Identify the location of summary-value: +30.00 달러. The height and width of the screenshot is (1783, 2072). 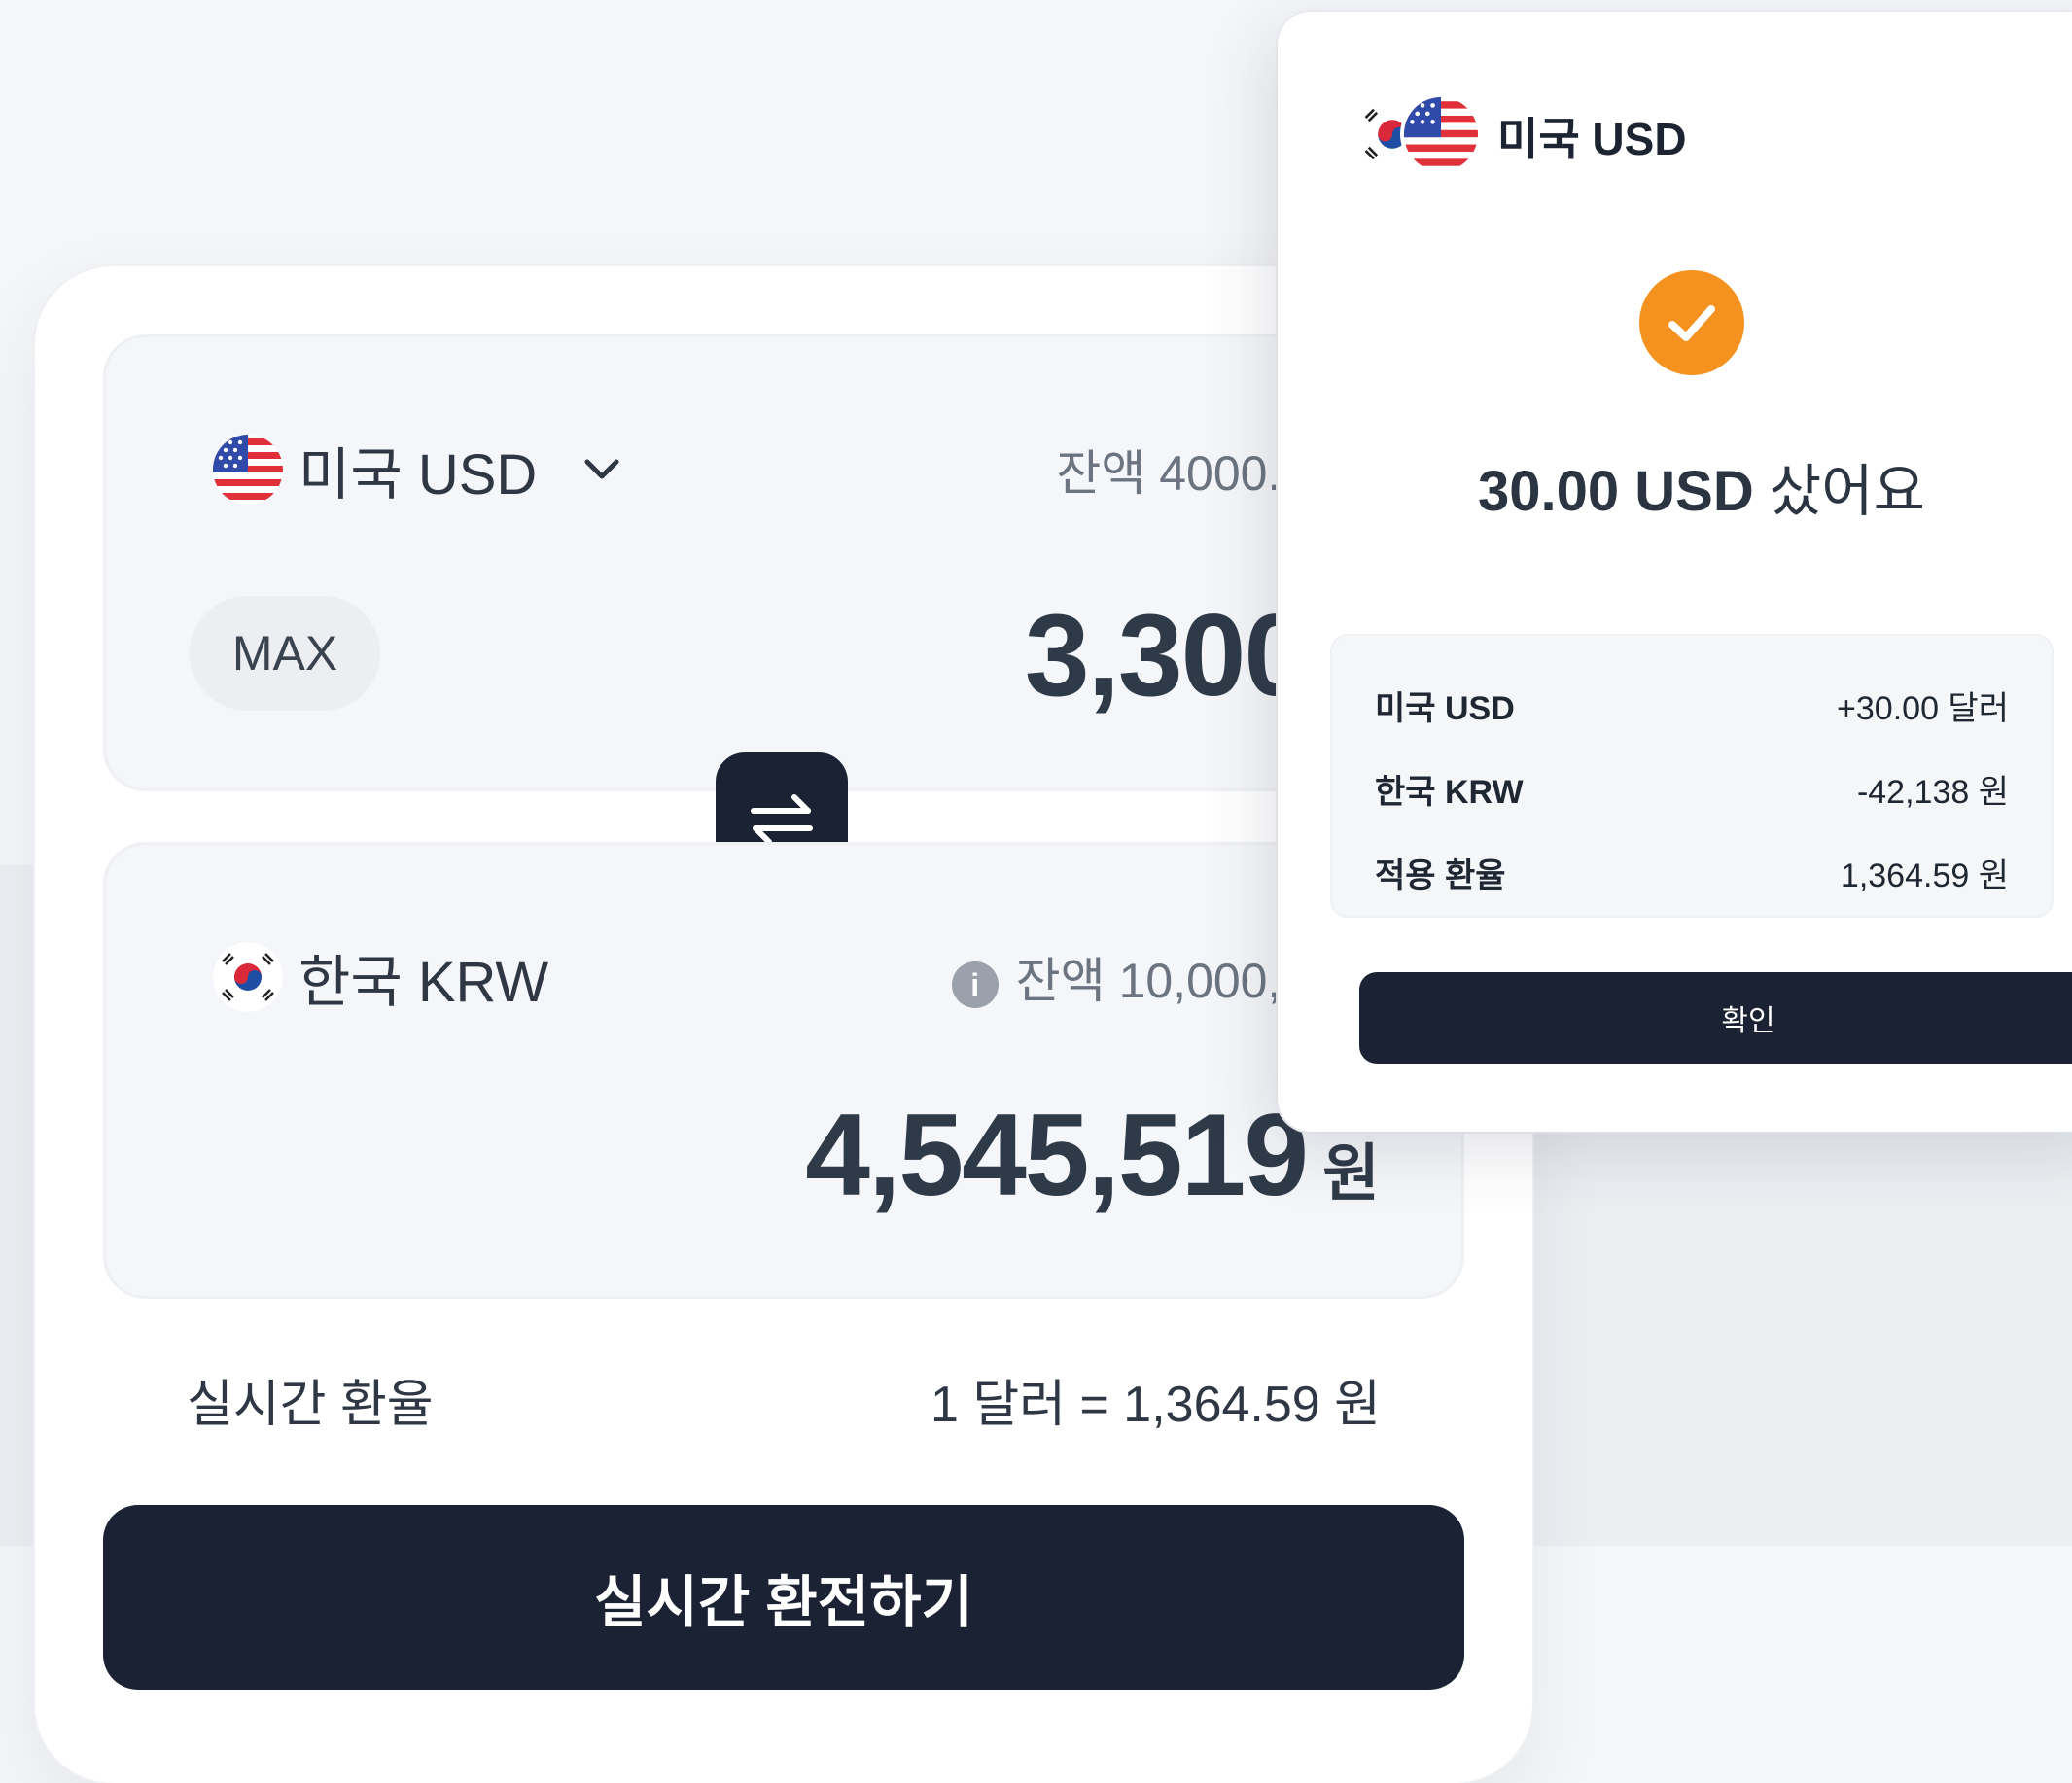
(1923, 708).